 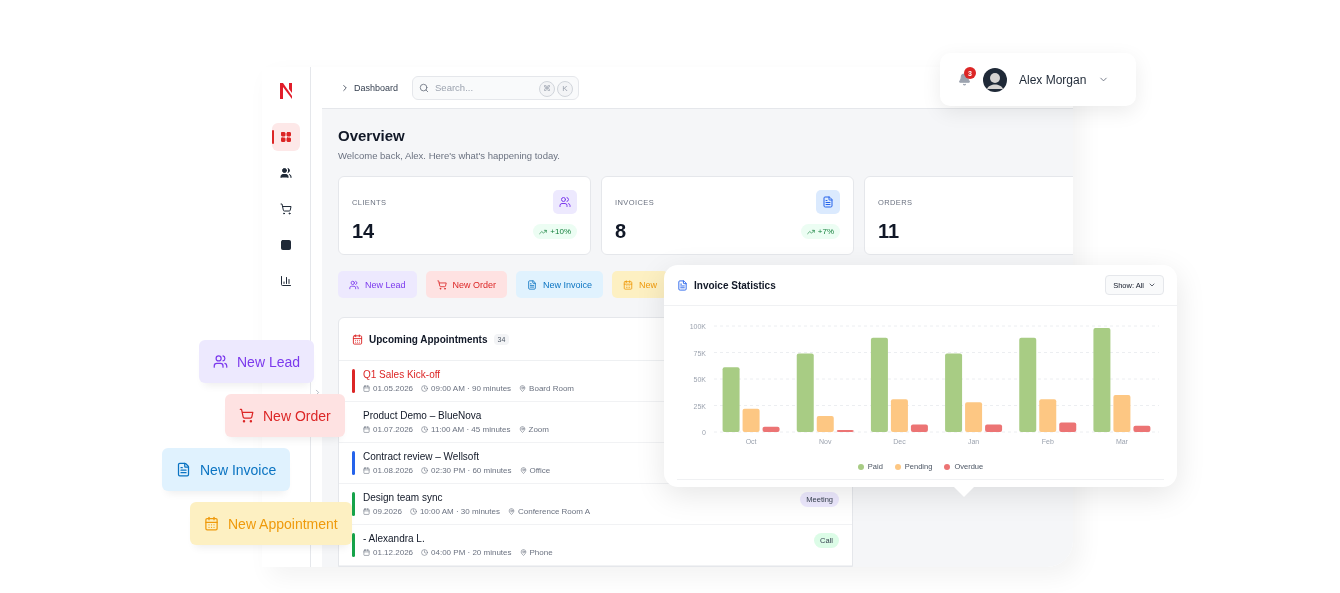 What do you see at coordinates (471, 552) in the screenshot?
I see `appointment-time: 04:00 PM · 20 minutes` at bounding box center [471, 552].